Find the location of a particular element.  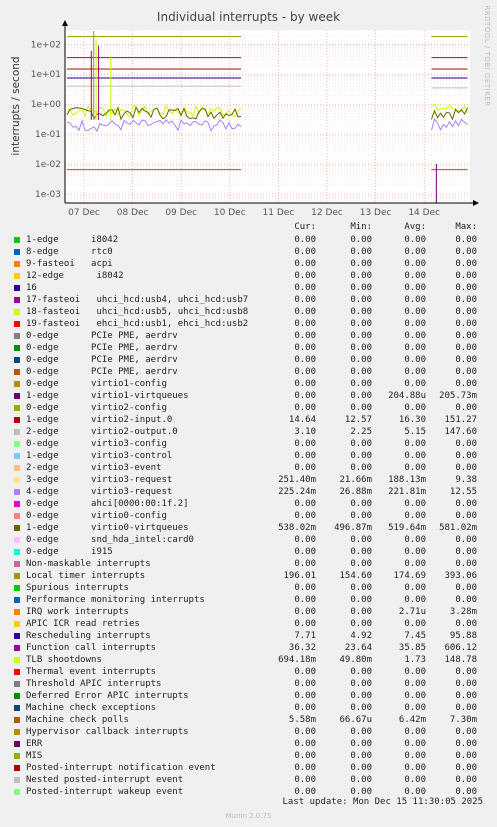

legend-series-name: 9-fasteoi acpi is located at coordinates (69, 264).